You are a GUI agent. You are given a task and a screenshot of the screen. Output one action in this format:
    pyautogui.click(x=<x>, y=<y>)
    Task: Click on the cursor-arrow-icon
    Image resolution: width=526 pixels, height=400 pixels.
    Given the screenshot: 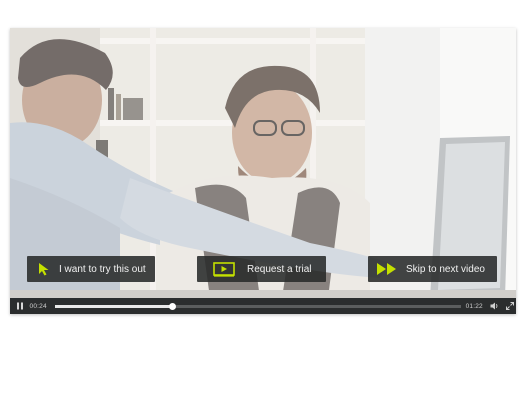 What is the action you would take?
    pyautogui.click(x=44, y=269)
    